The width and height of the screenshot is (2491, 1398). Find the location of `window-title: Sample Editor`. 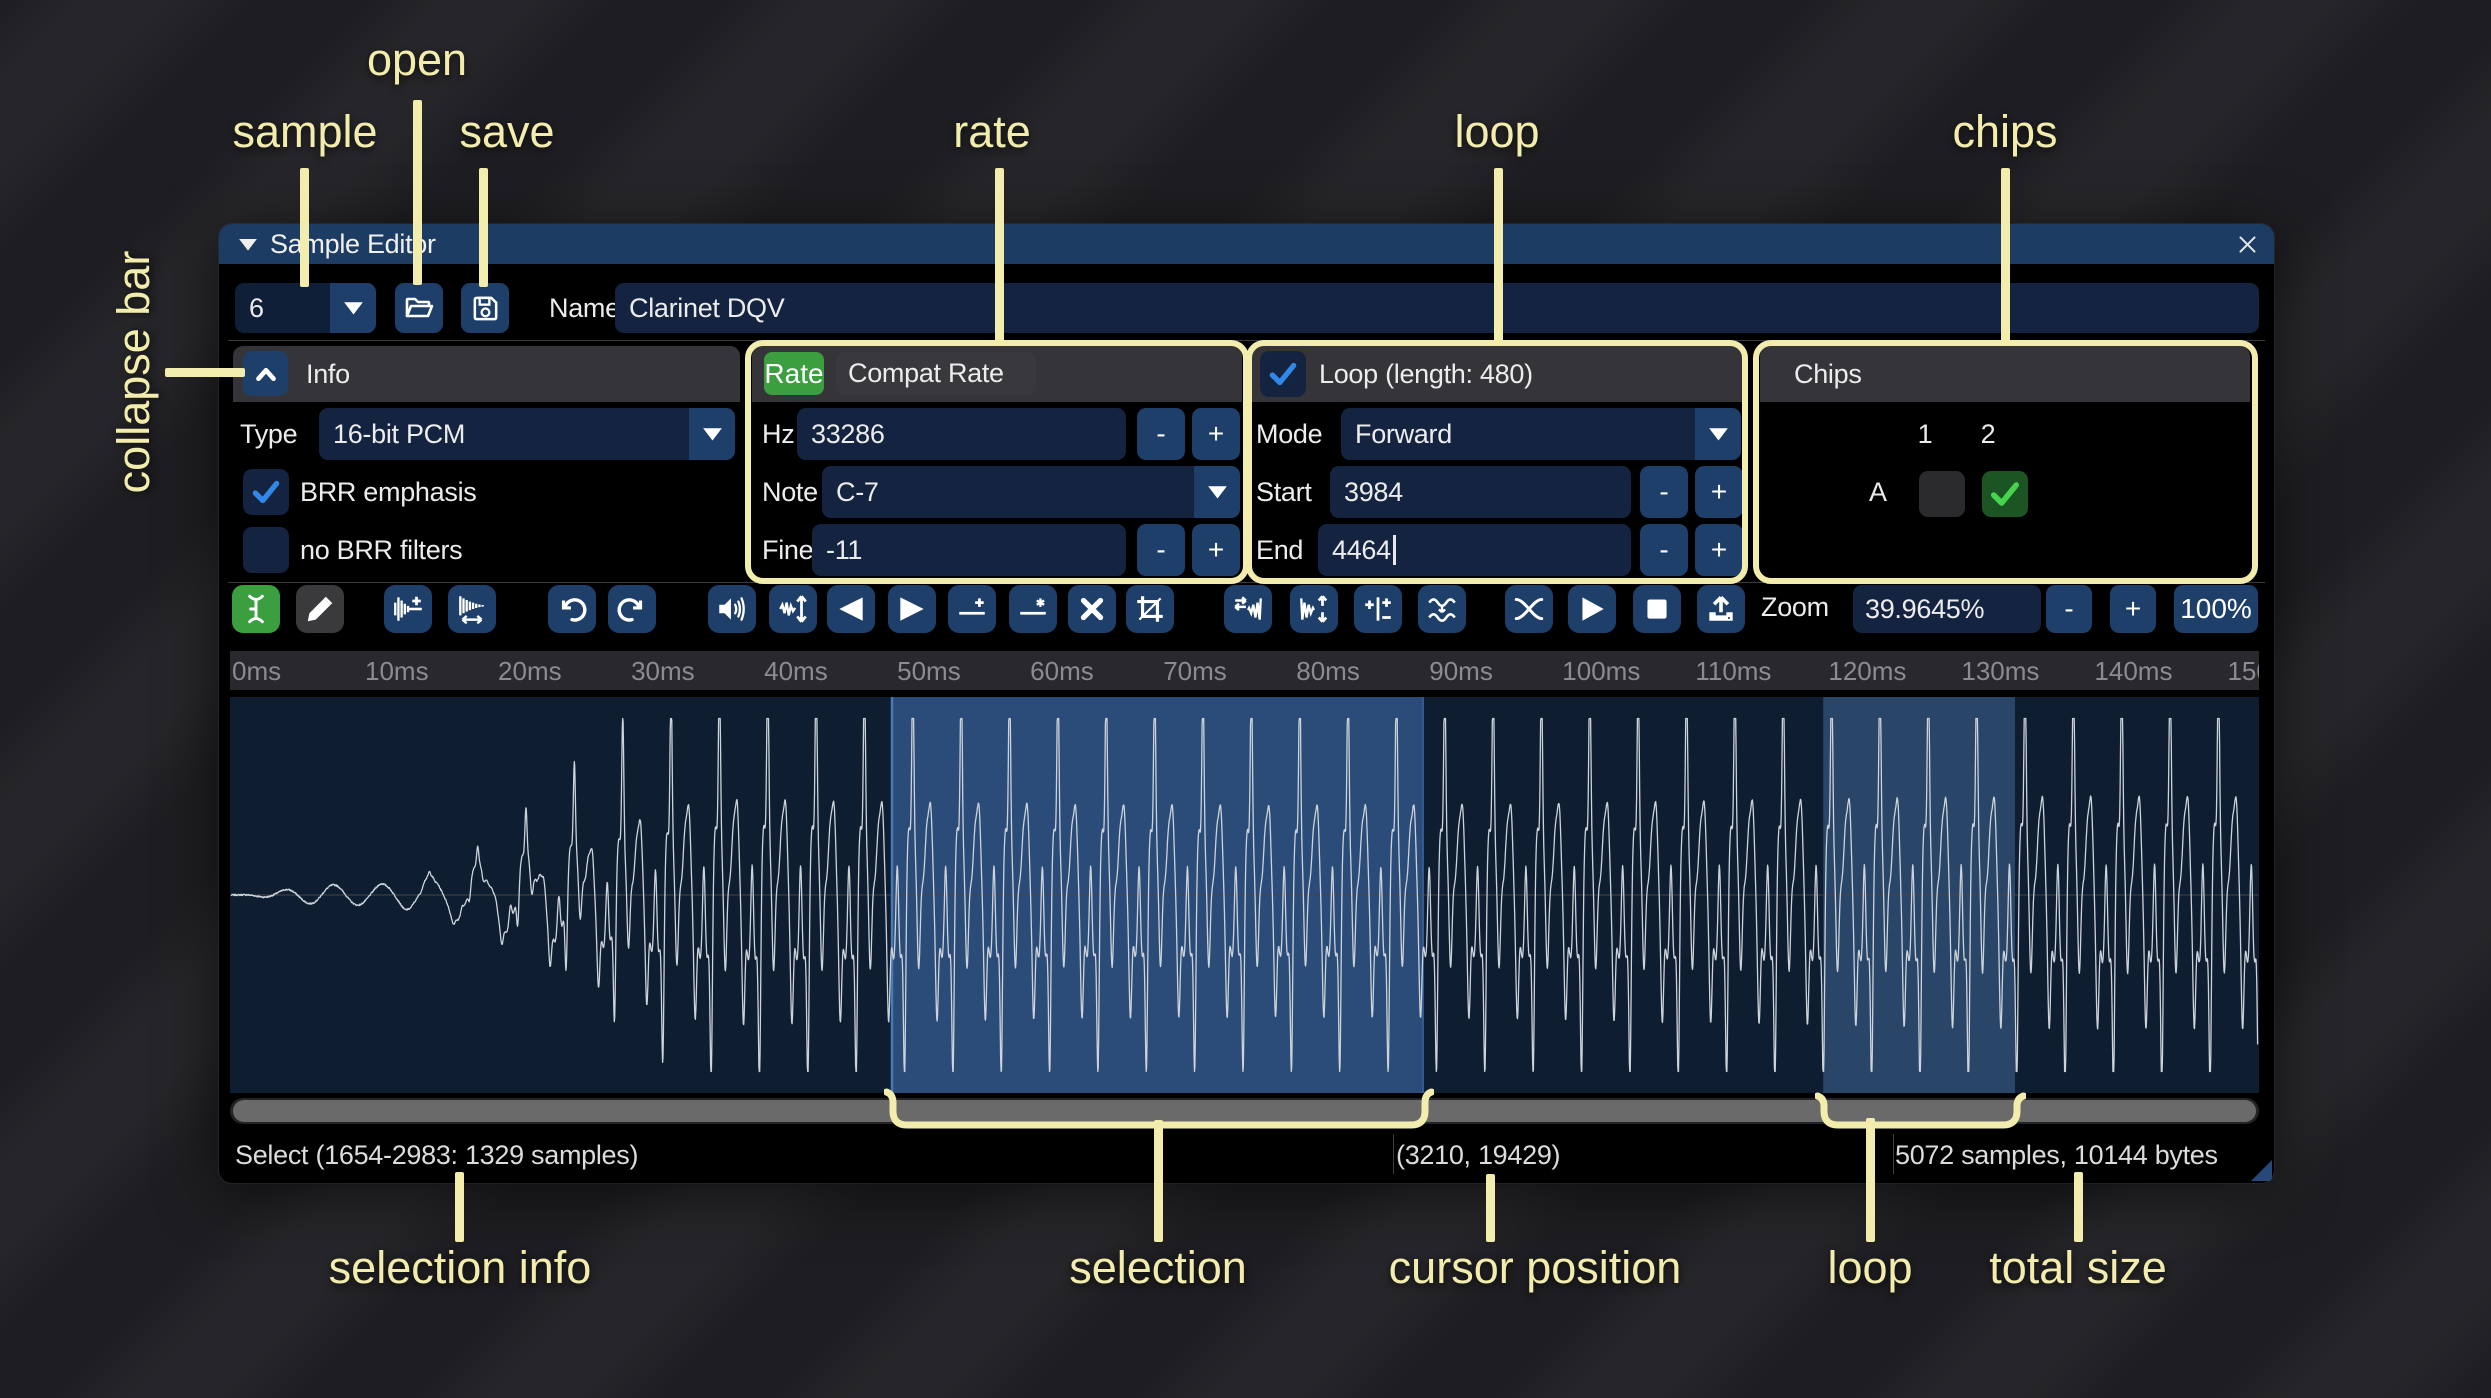

window-title: Sample Editor is located at coordinates (353, 244).